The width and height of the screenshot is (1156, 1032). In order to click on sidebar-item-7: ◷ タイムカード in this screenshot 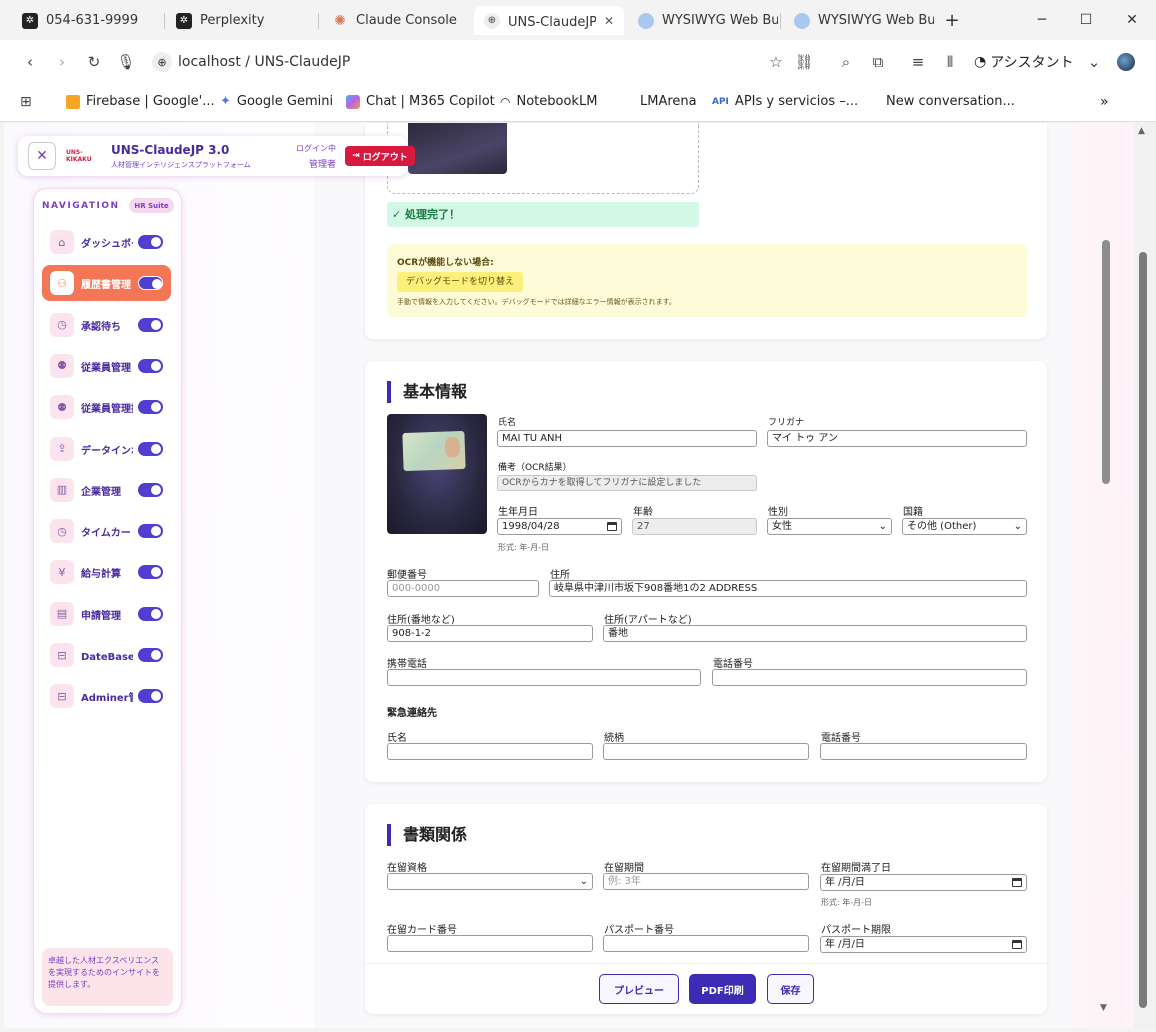, I will do `click(106, 531)`.